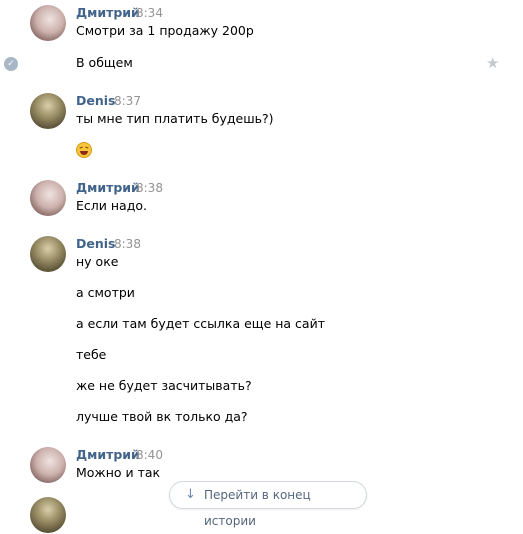  What do you see at coordinates (118, 472) in the screenshot?
I see `message-text: Можно и так` at bounding box center [118, 472].